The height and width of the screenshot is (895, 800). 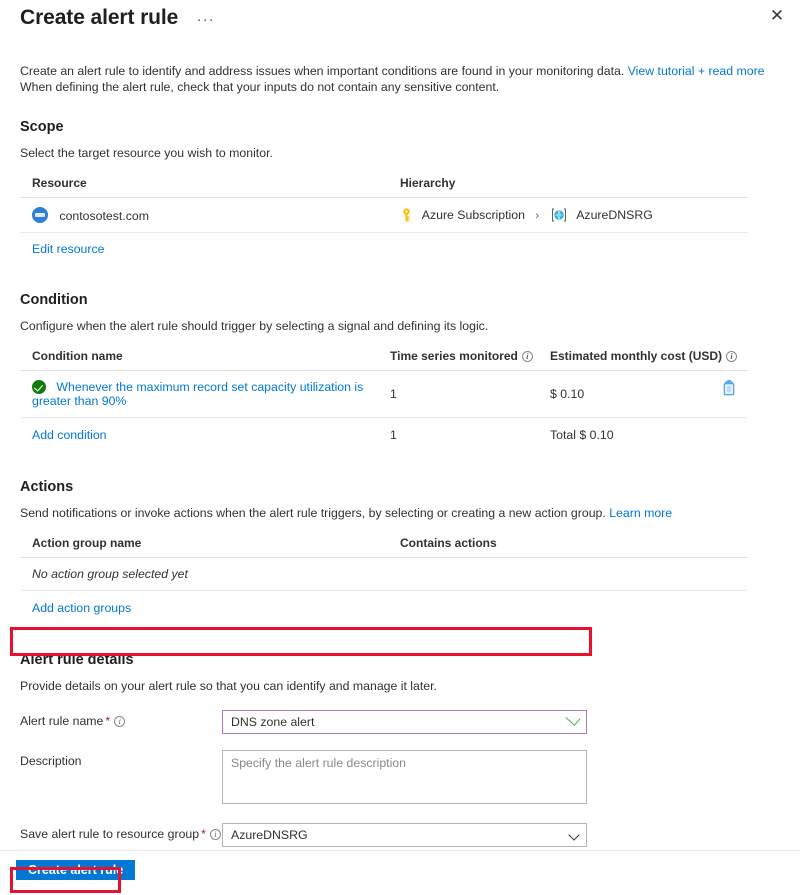 I want to click on table-header-row: Resource Hierarchy, so click(x=384, y=185).